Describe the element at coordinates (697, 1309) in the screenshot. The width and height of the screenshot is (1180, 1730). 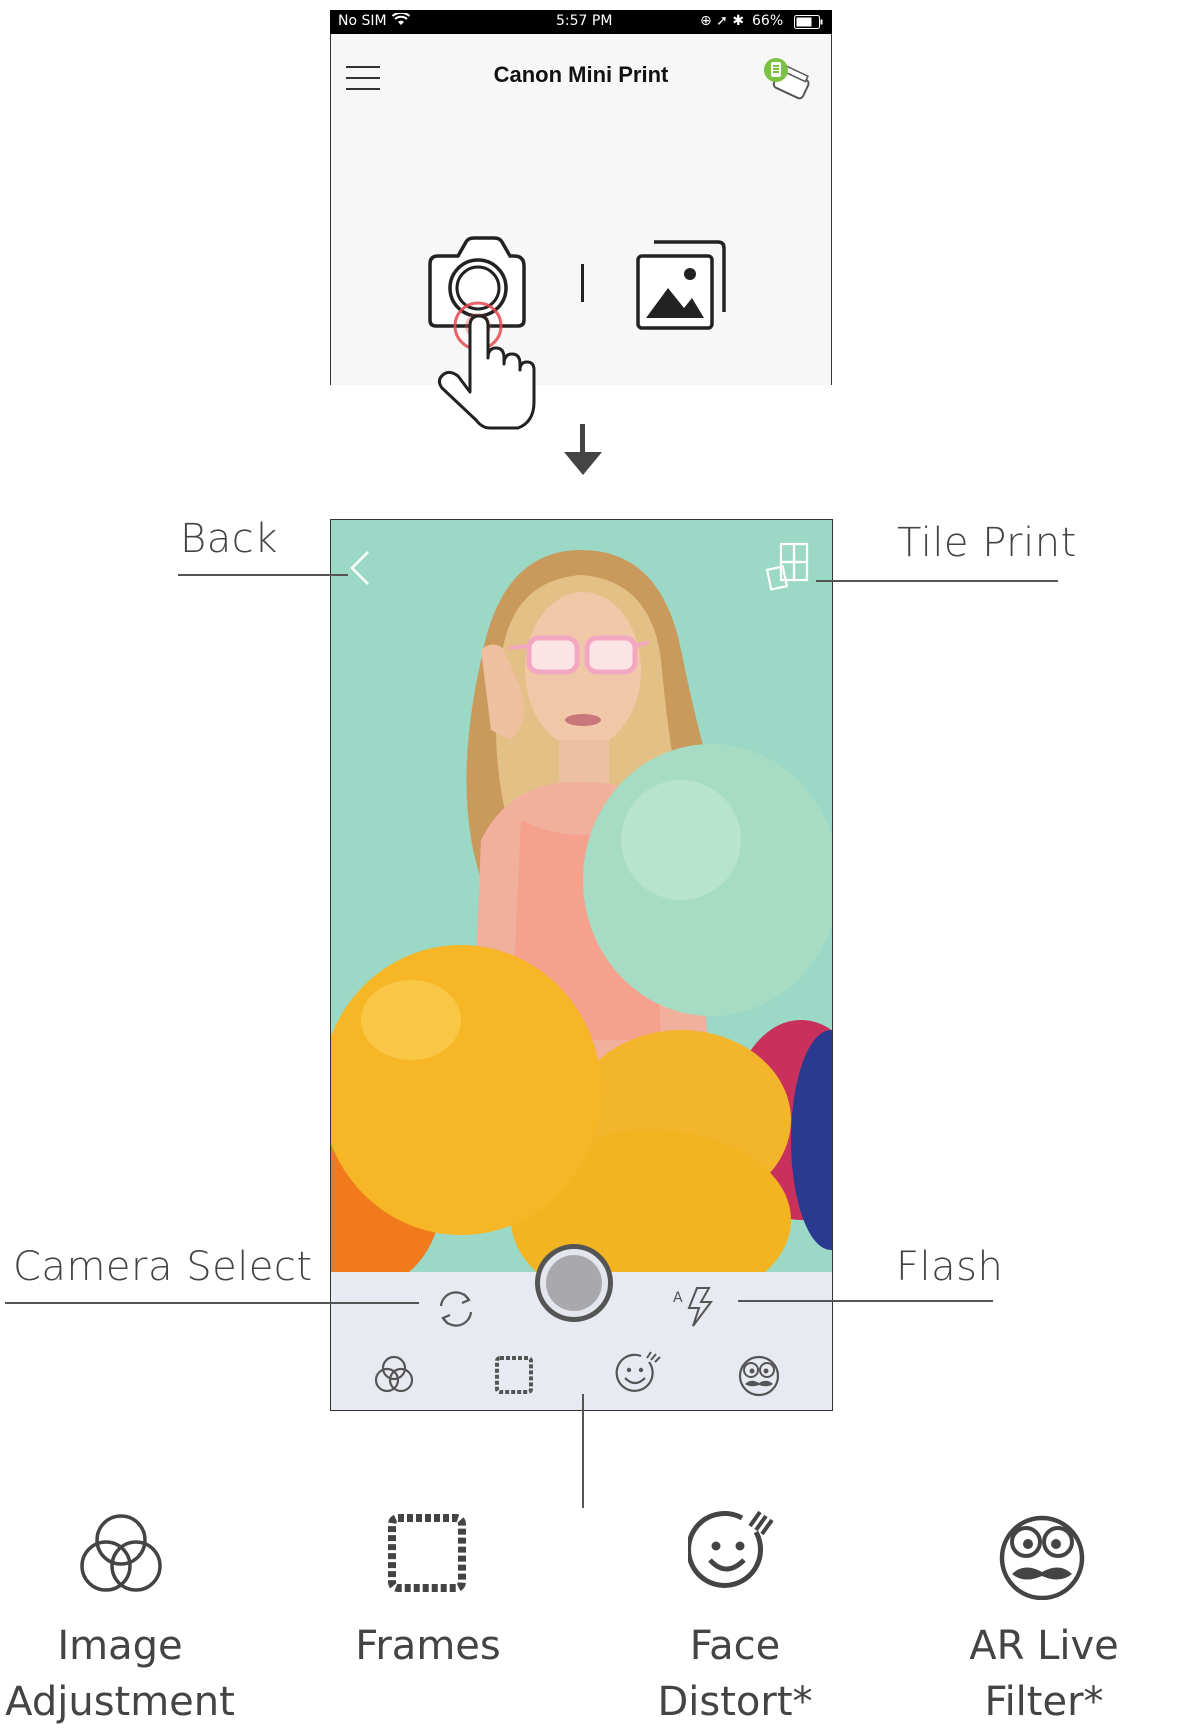
I see `flash-auto-icon: A` at that location.